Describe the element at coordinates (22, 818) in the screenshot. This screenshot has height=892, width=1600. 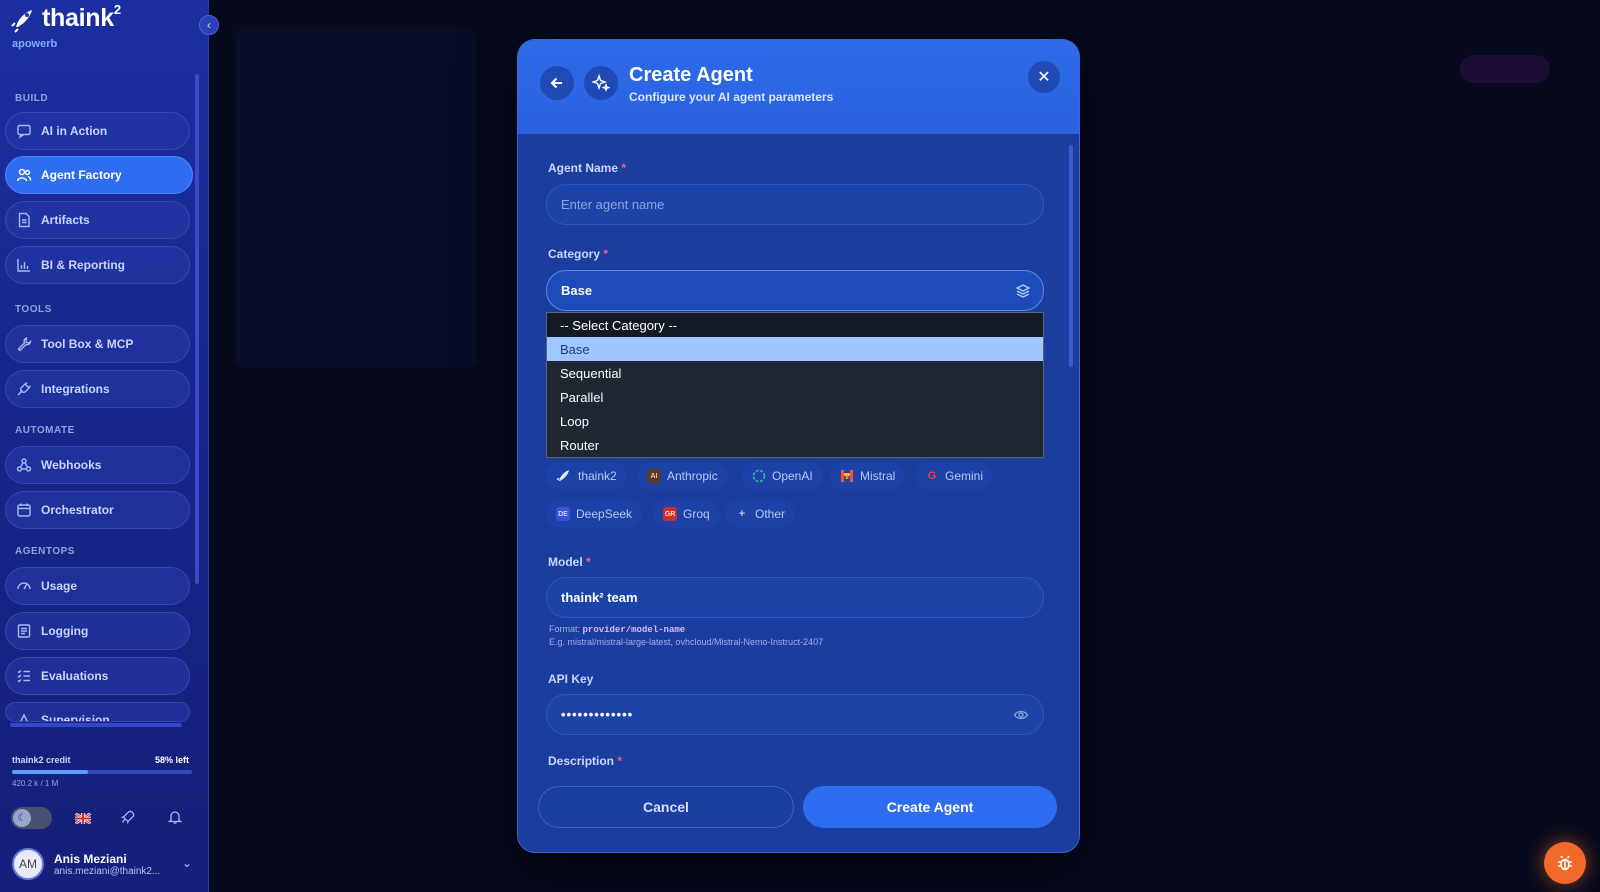
I see `moon-icon: ☾` at that location.